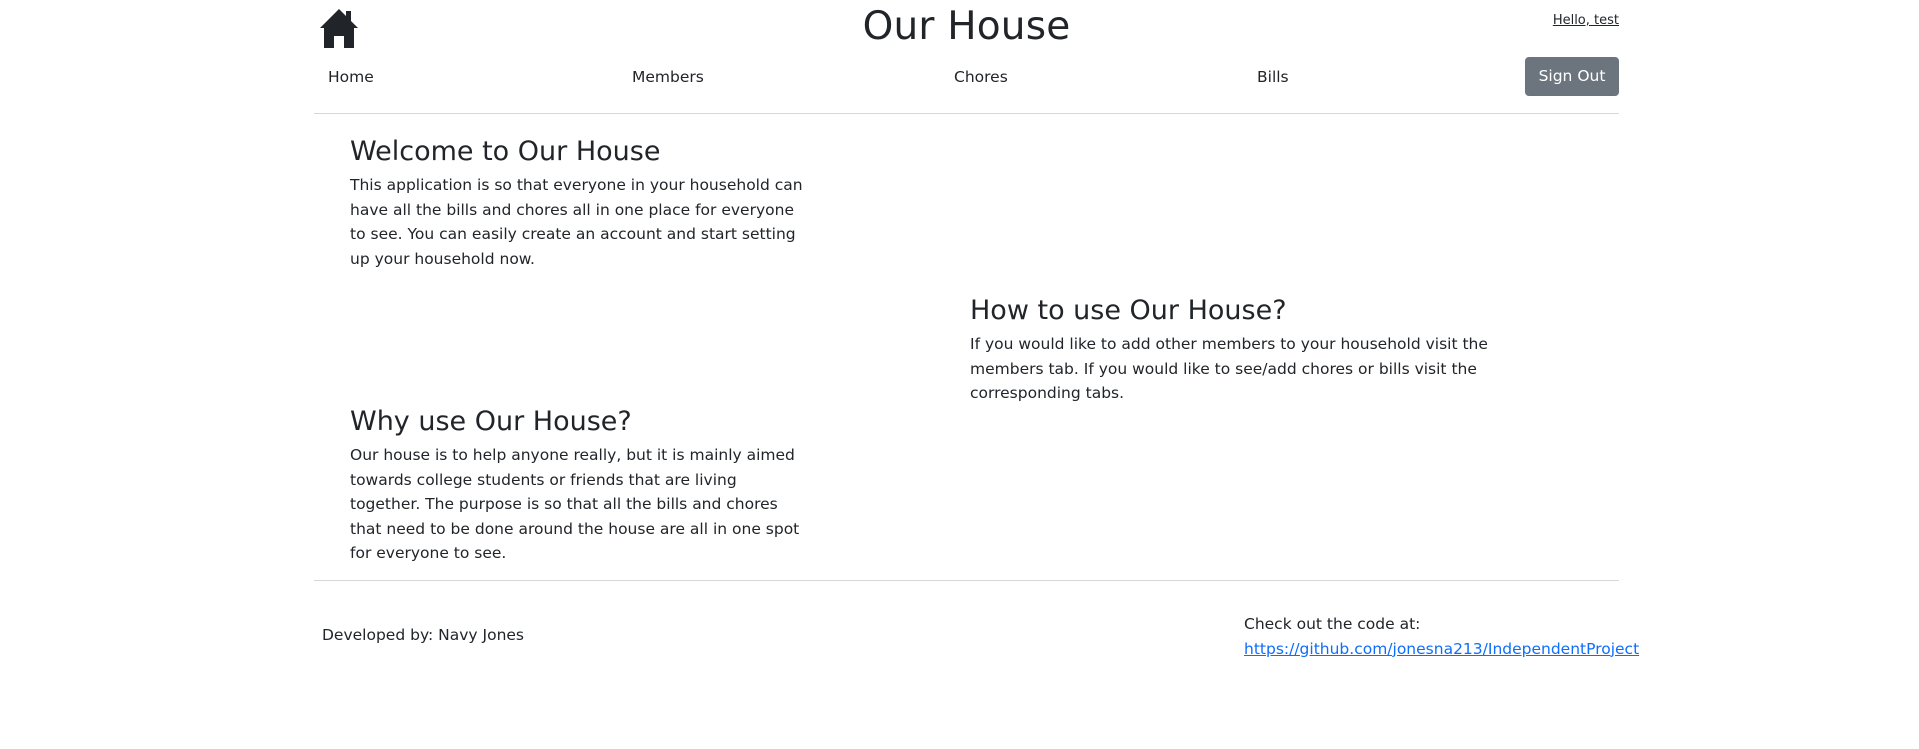 The height and width of the screenshot is (749, 1919). What do you see at coordinates (1572, 76) in the screenshot?
I see `sign-out-button: Sign Out` at bounding box center [1572, 76].